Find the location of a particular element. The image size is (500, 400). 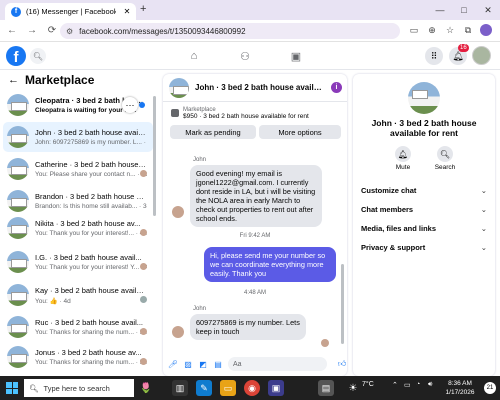

media-files-row: Media, files and links ⌄ is located at coordinates (424, 228).